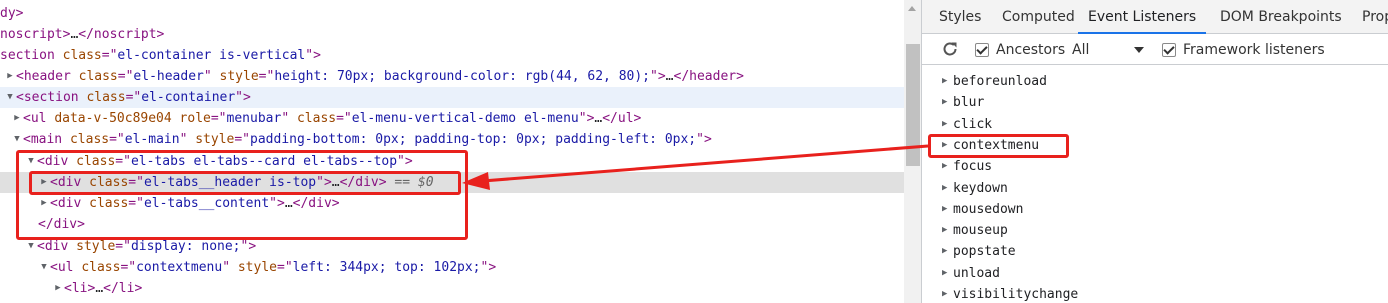 Image resolution: width=1388 pixels, height=303 pixels. What do you see at coordinates (1080, 50) in the screenshot?
I see `listener-filter-select: All` at bounding box center [1080, 50].